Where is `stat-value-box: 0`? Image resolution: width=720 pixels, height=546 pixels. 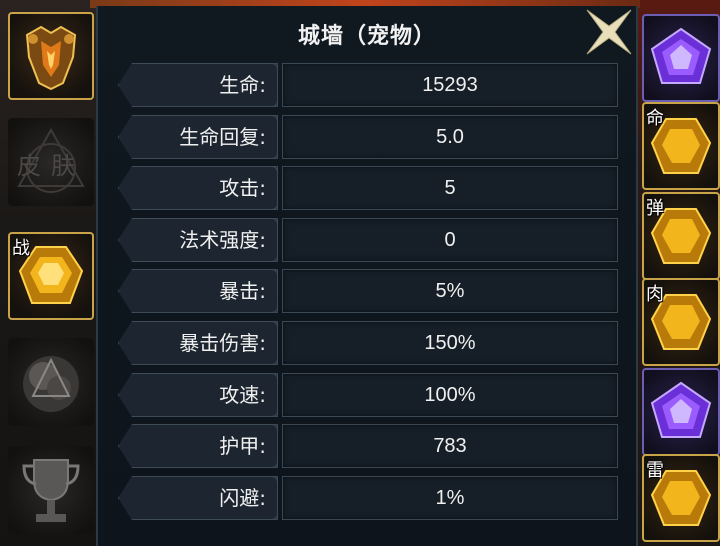
stat-value-box: 0 is located at coordinates (450, 240).